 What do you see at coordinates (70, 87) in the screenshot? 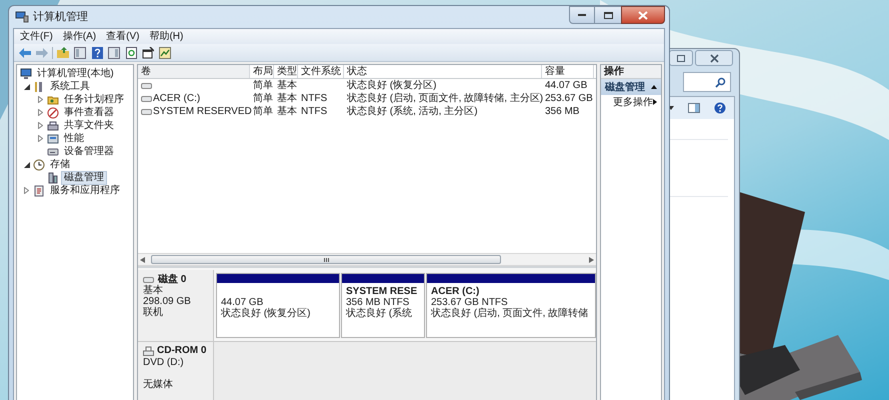
I see `tree-item: 系统工具` at bounding box center [70, 87].